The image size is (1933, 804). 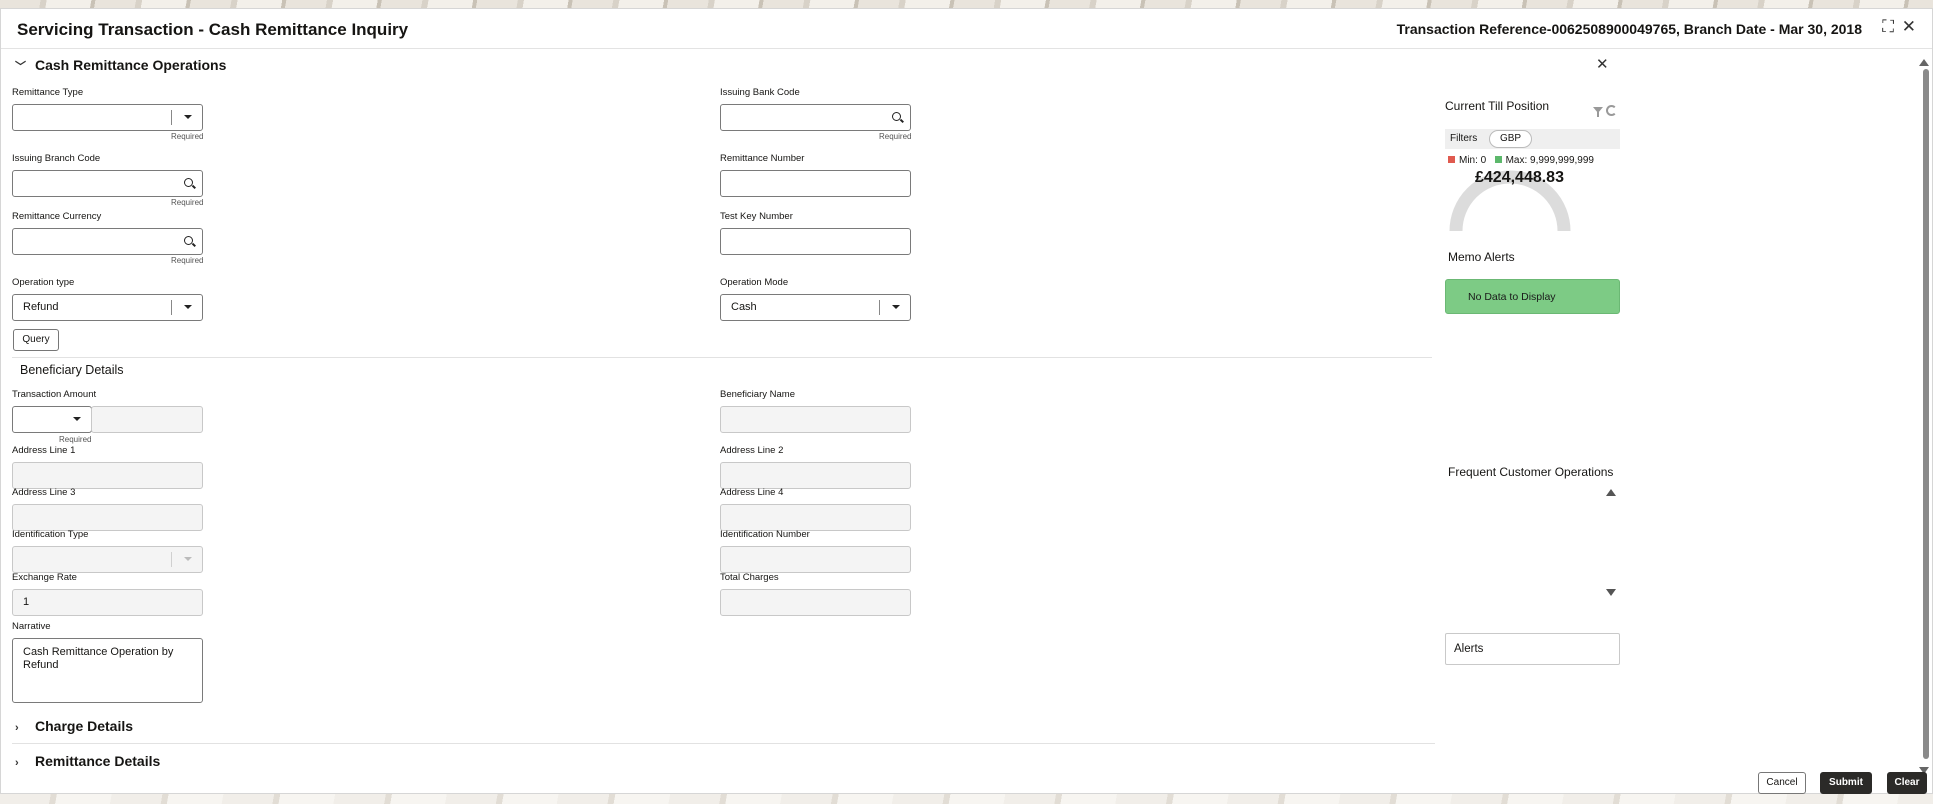 What do you see at coordinates (1926, 414) in the screenshot?
I see `scrollbar-thumb` at bounding box center [1926, 414].